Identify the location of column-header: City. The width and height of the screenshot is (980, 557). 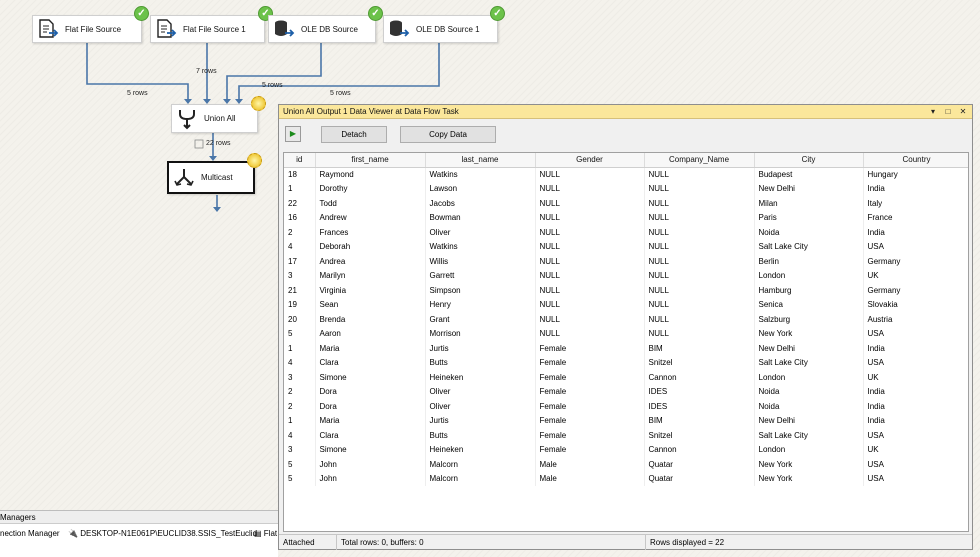
(809, 160).